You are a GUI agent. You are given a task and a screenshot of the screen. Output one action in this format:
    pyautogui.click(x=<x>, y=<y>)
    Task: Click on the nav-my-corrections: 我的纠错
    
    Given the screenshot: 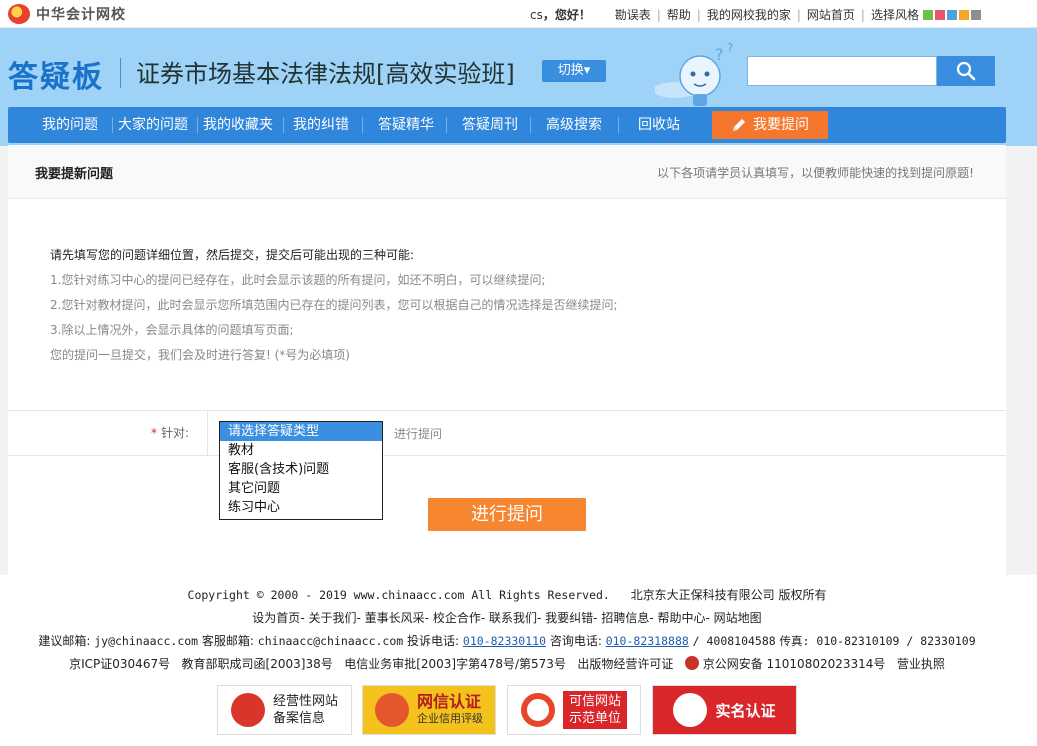 What is the action you would take?
    pyautogui.click(x=321, y=125)
    